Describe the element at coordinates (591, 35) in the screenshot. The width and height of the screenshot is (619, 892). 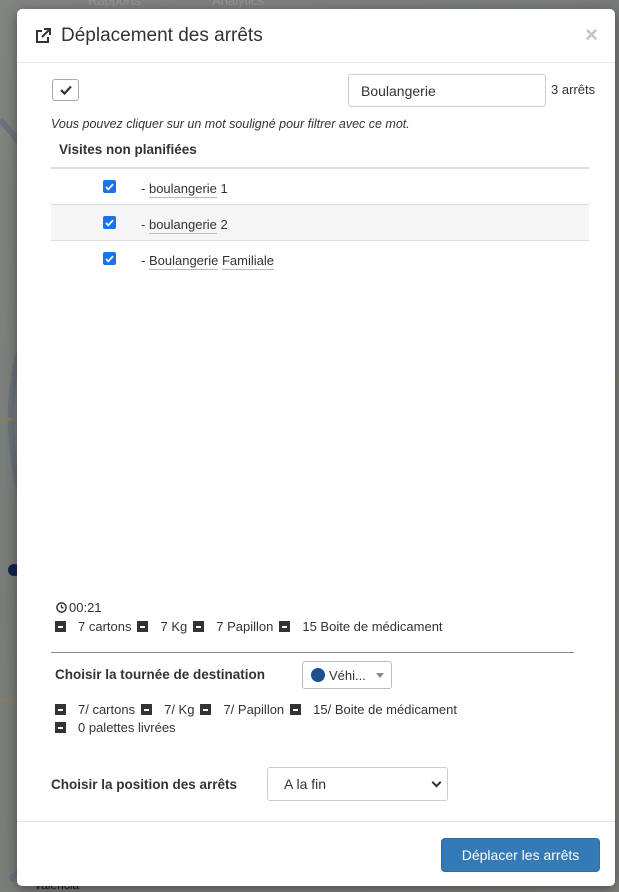
I see `close-button: ×` at that location.